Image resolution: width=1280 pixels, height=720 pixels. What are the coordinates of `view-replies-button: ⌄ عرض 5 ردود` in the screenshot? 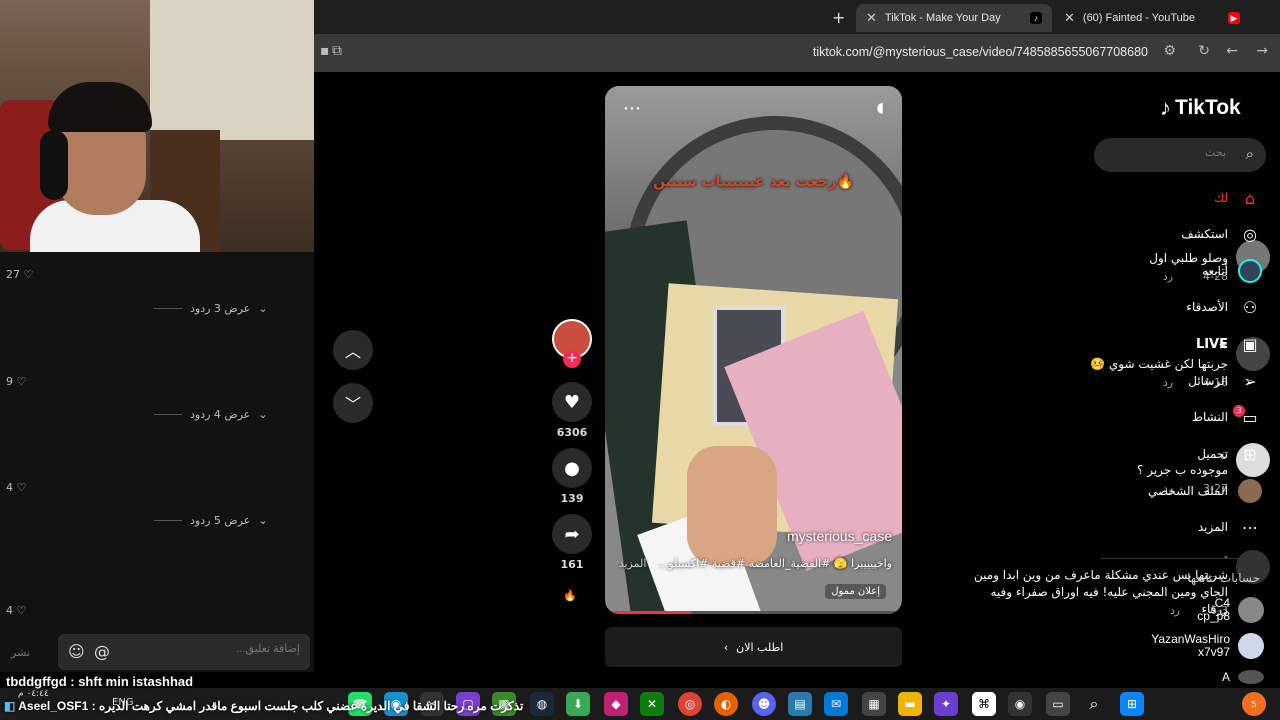 It's located at (211, 520).